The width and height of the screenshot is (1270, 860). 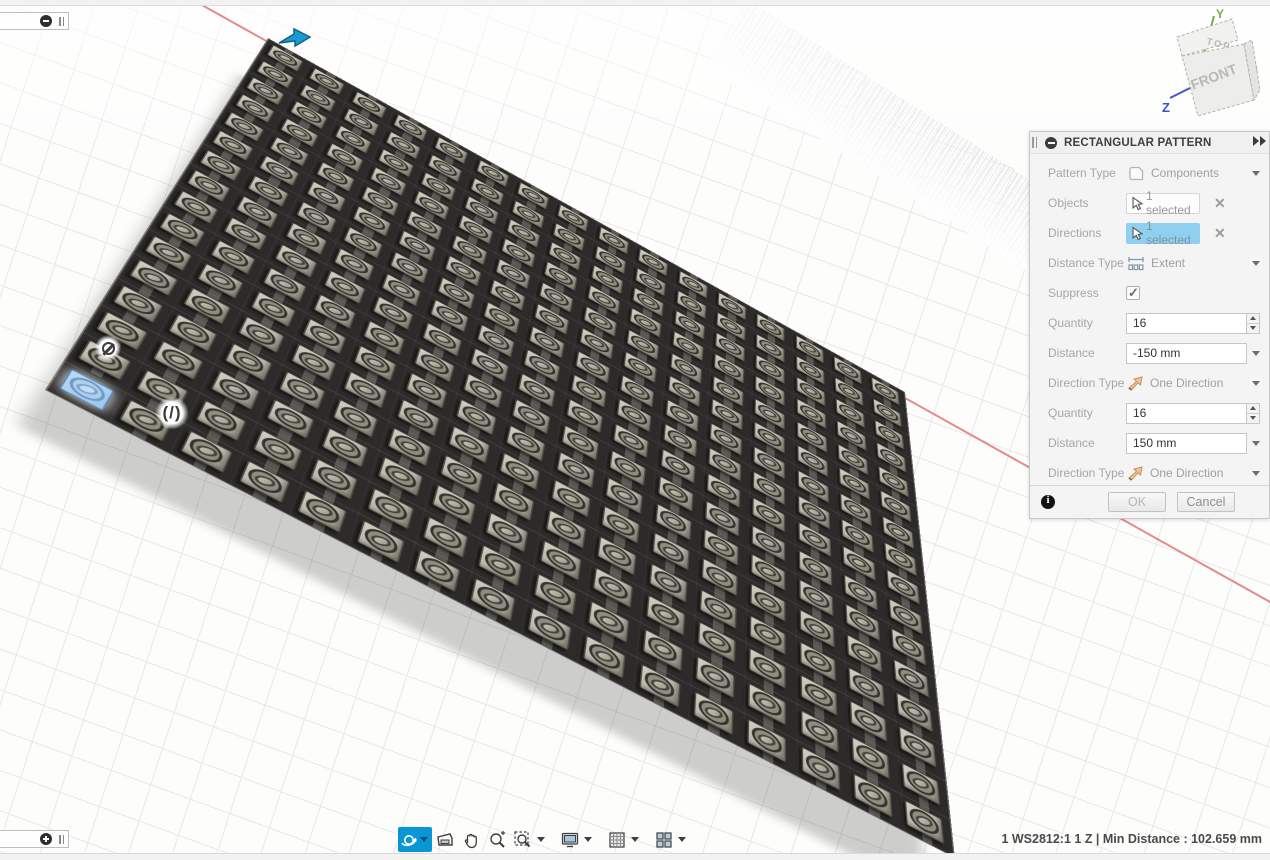 I want to click on display-settings-dropdown-caret, so click(x=588, y=839).